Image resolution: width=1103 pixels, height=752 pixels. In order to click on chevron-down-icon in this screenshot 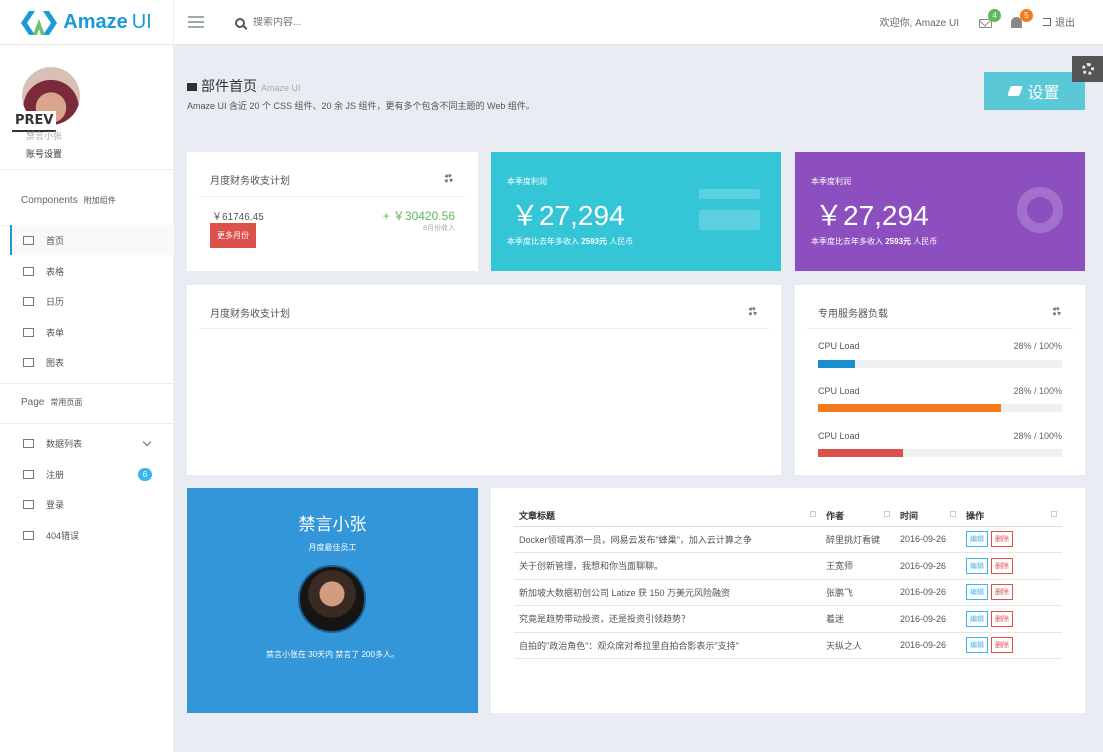, I will do `click(147, 441)`.